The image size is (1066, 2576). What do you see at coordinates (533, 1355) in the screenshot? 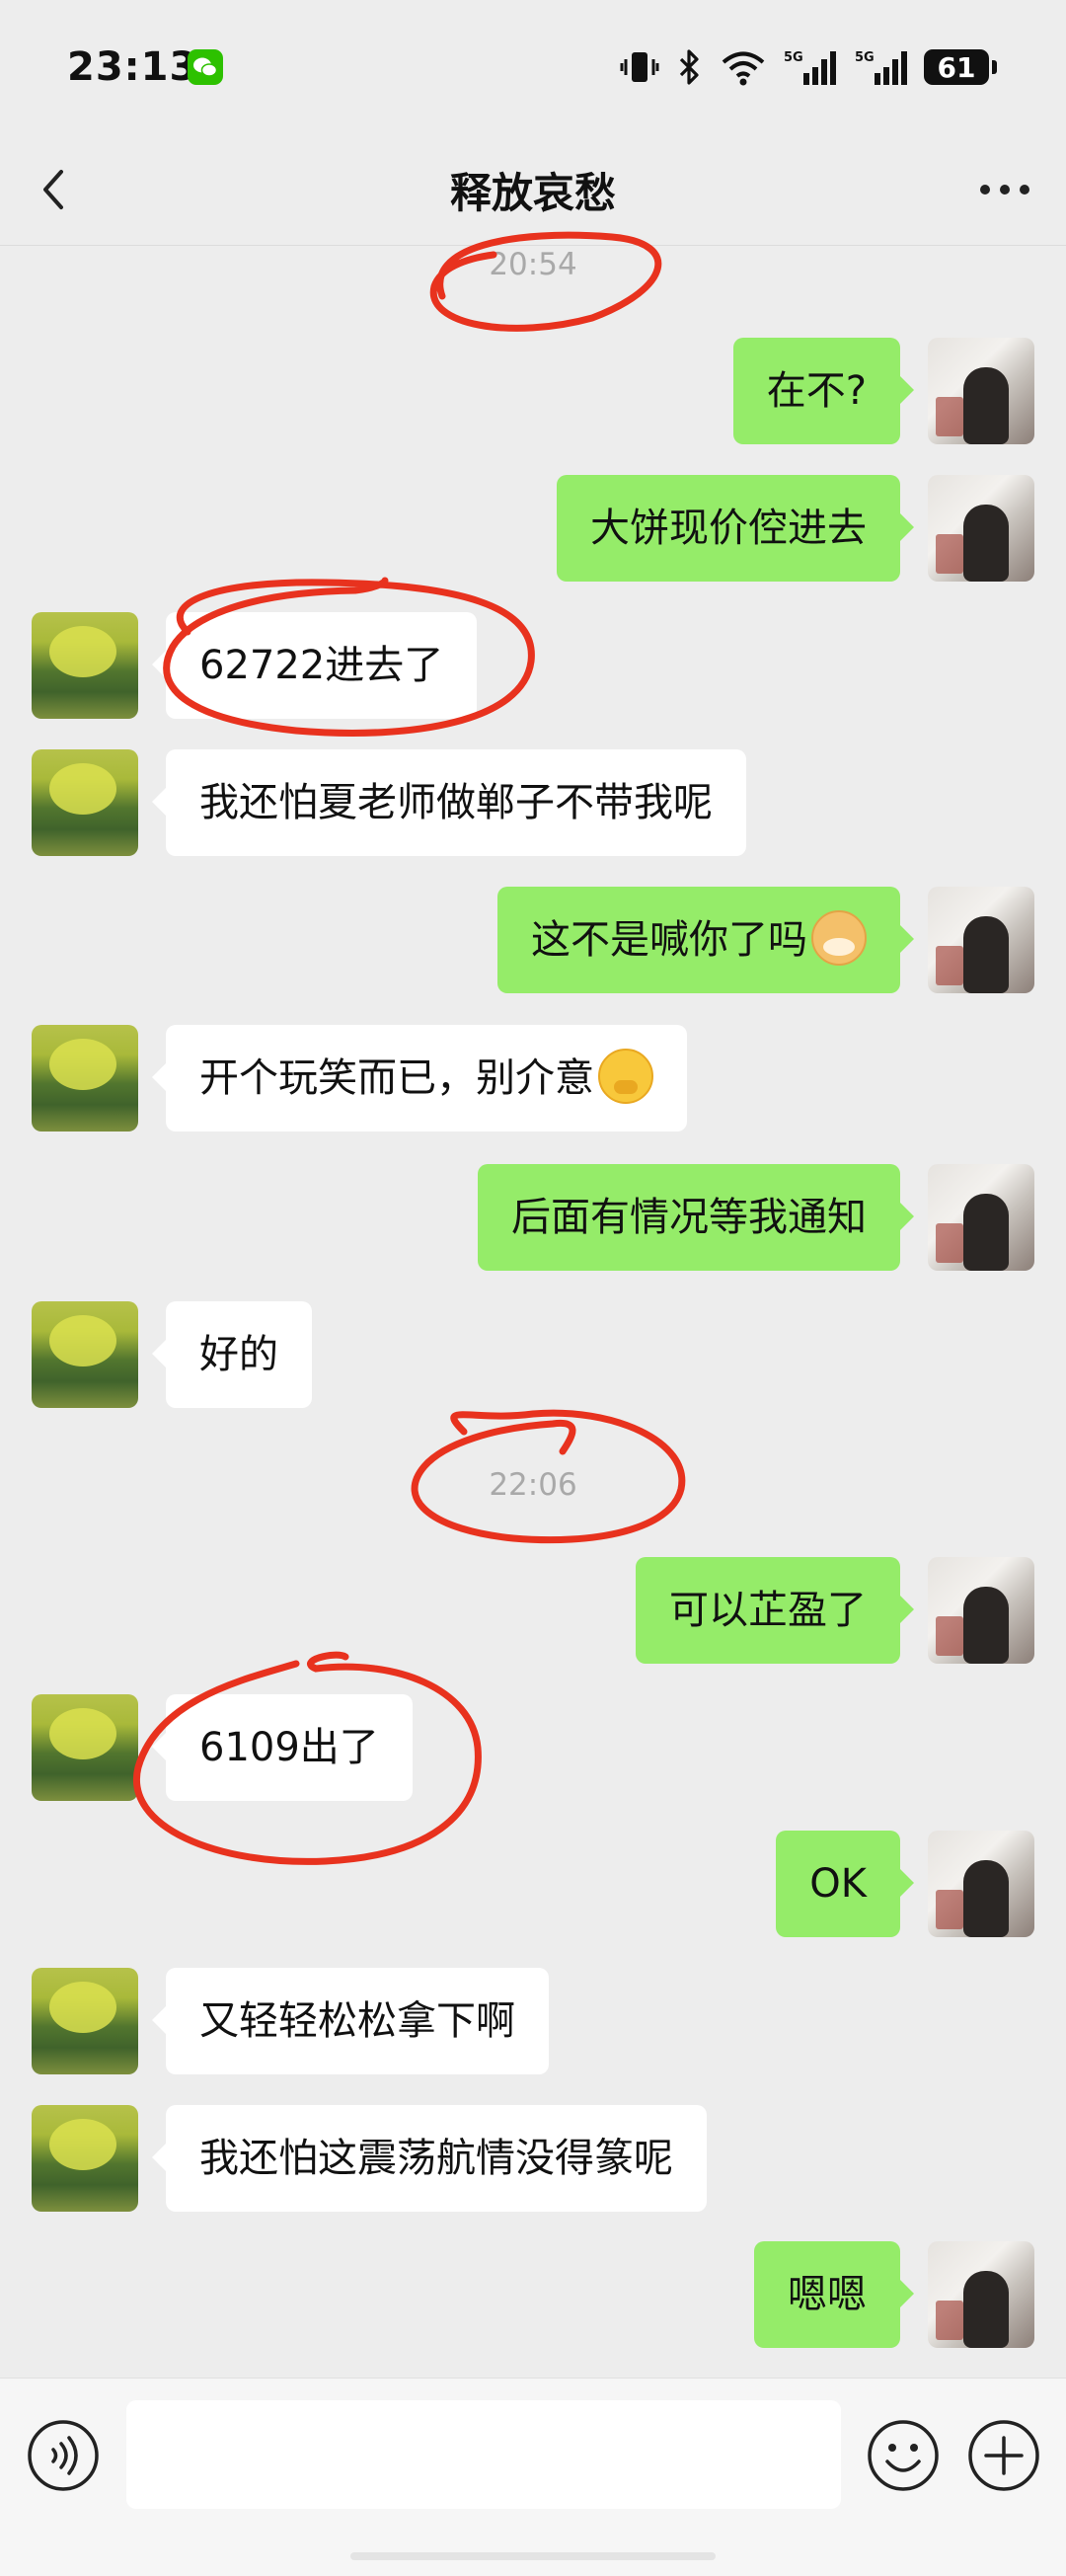
I see `message-row-received: 好的` at bounding box center [533, 1355].